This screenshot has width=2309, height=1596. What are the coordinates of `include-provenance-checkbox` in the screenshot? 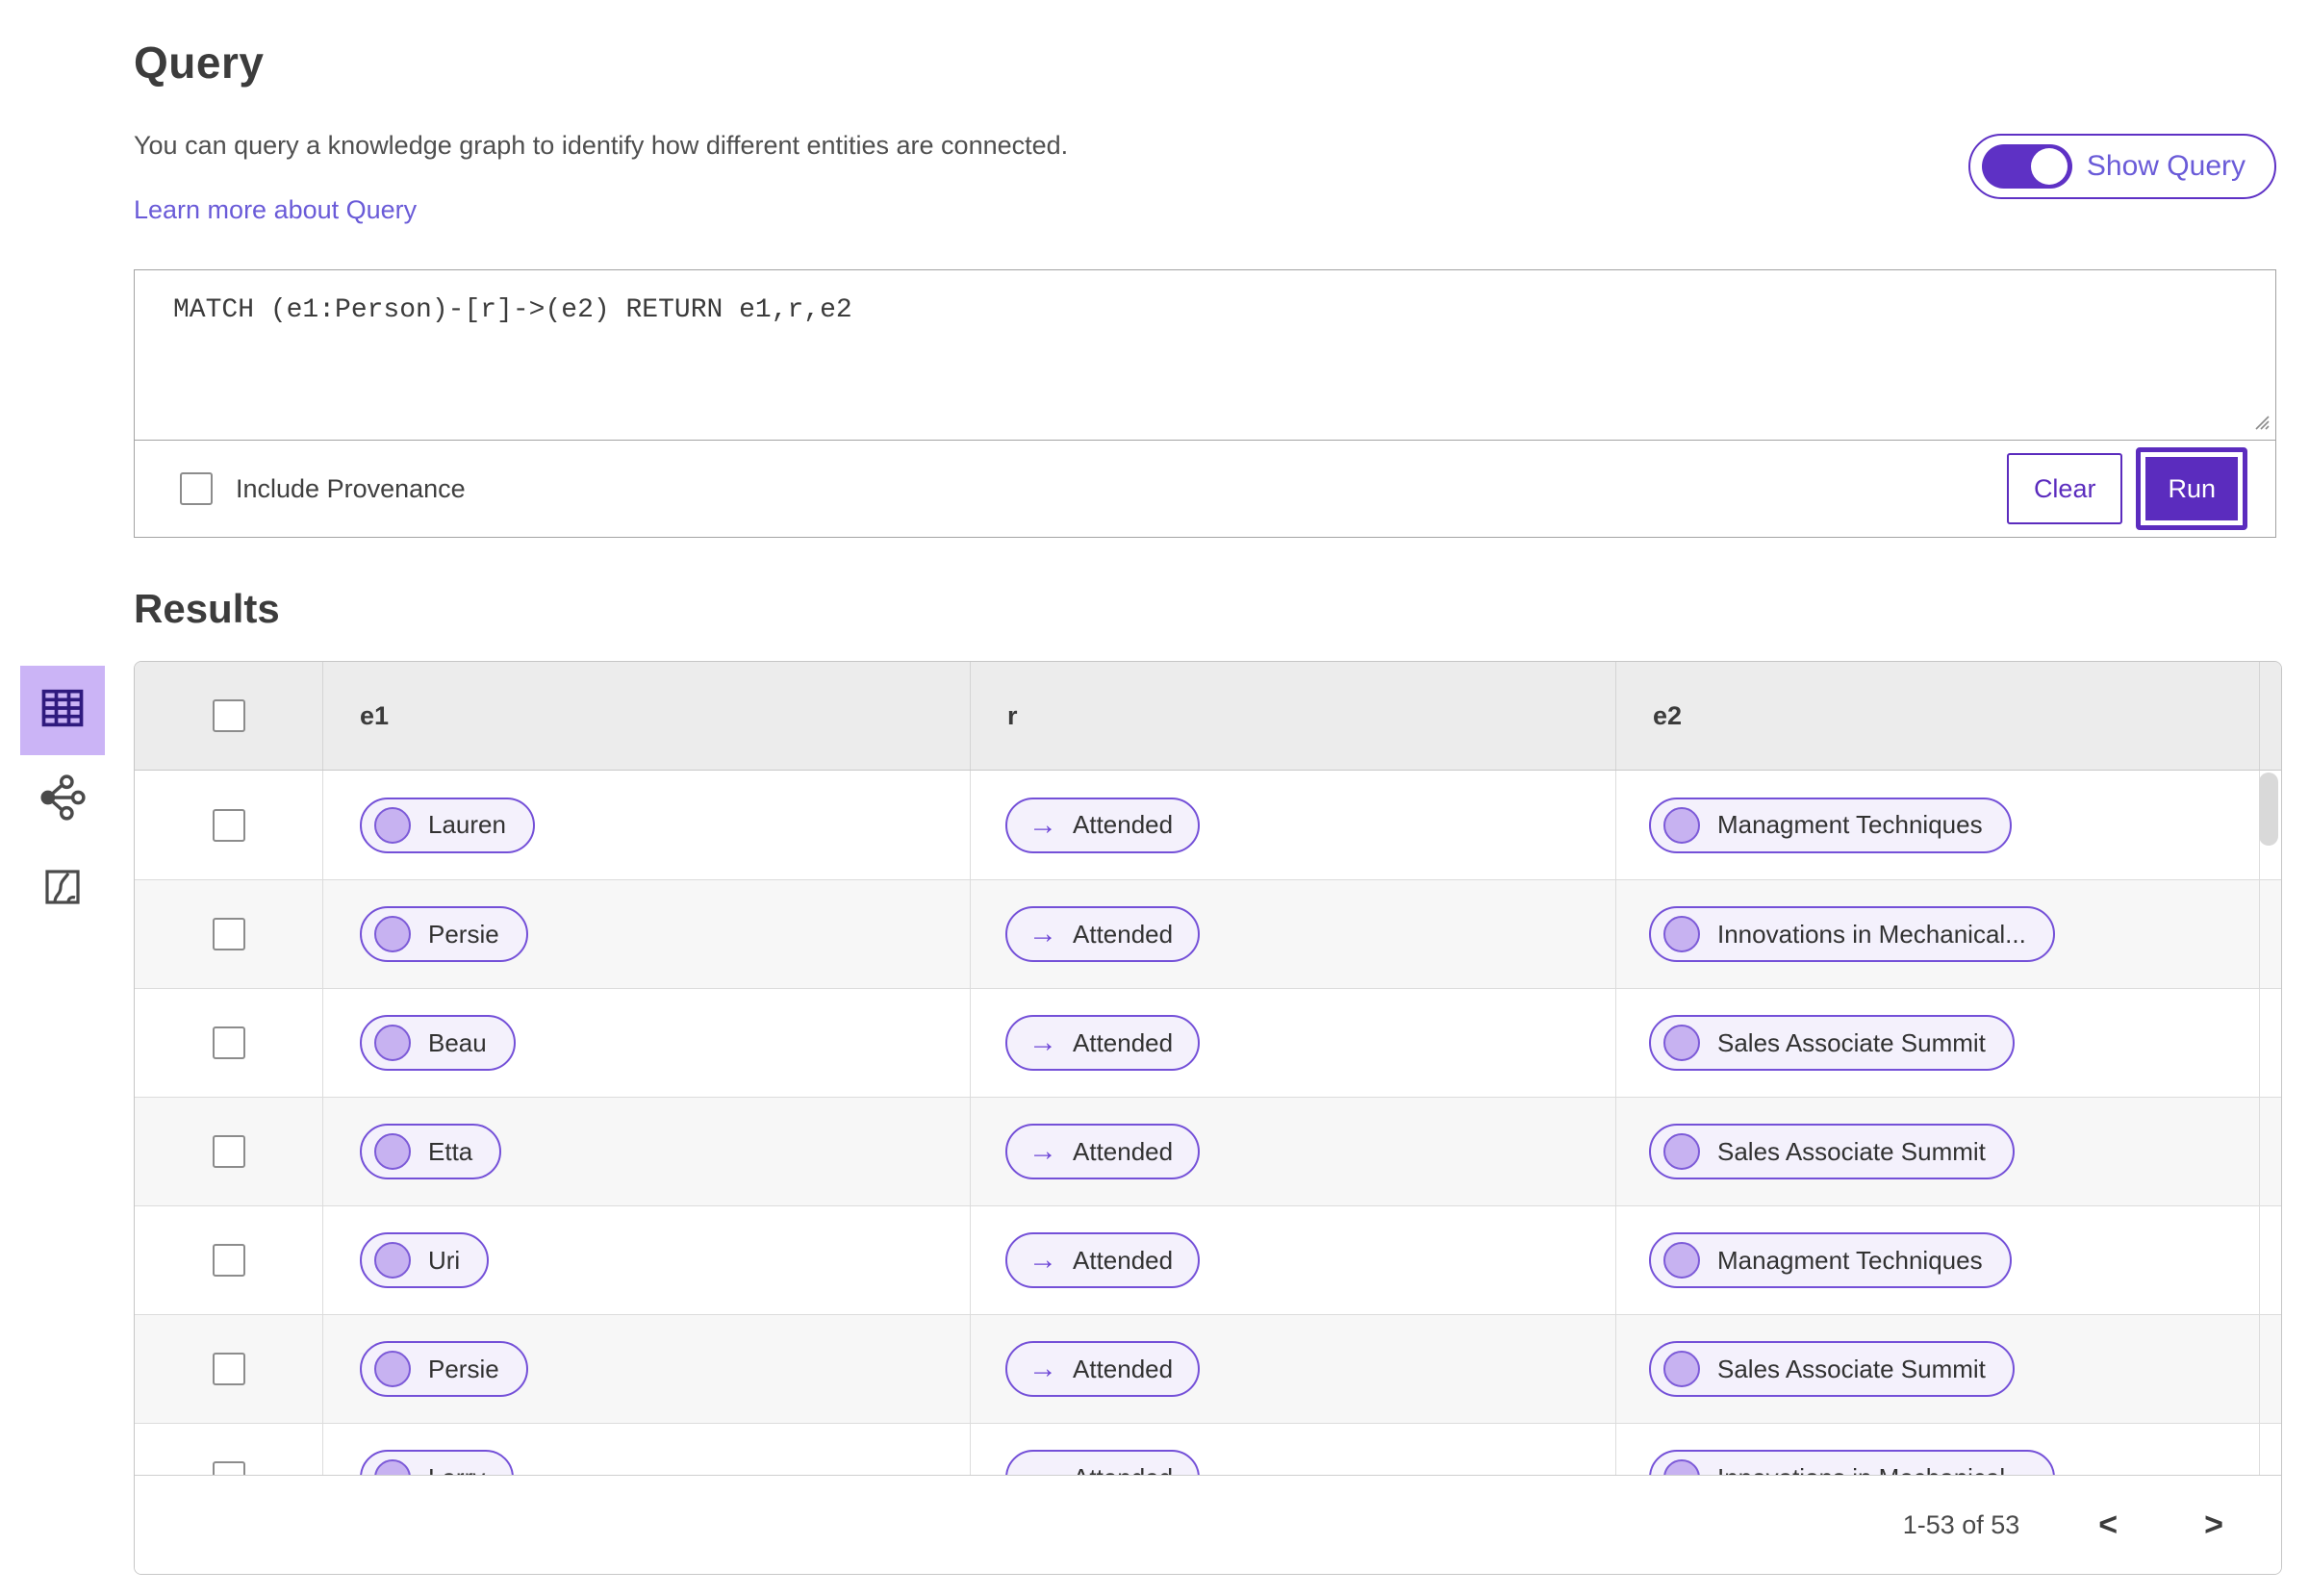 It's located at (196, 489).